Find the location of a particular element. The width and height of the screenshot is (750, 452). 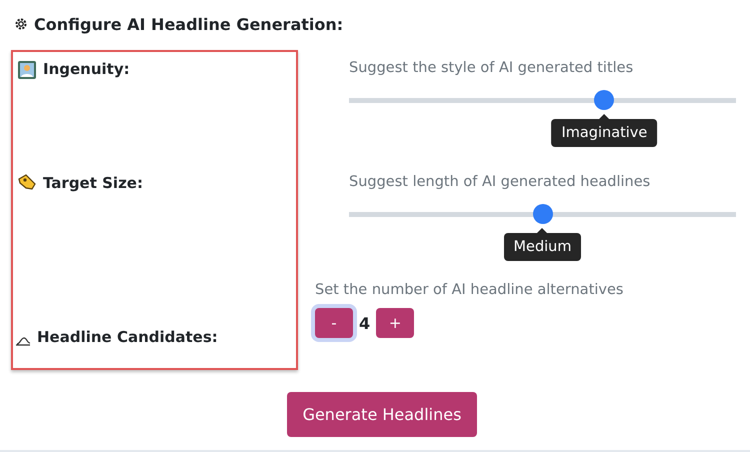

settings-icon is located at coordinates (21, 24).